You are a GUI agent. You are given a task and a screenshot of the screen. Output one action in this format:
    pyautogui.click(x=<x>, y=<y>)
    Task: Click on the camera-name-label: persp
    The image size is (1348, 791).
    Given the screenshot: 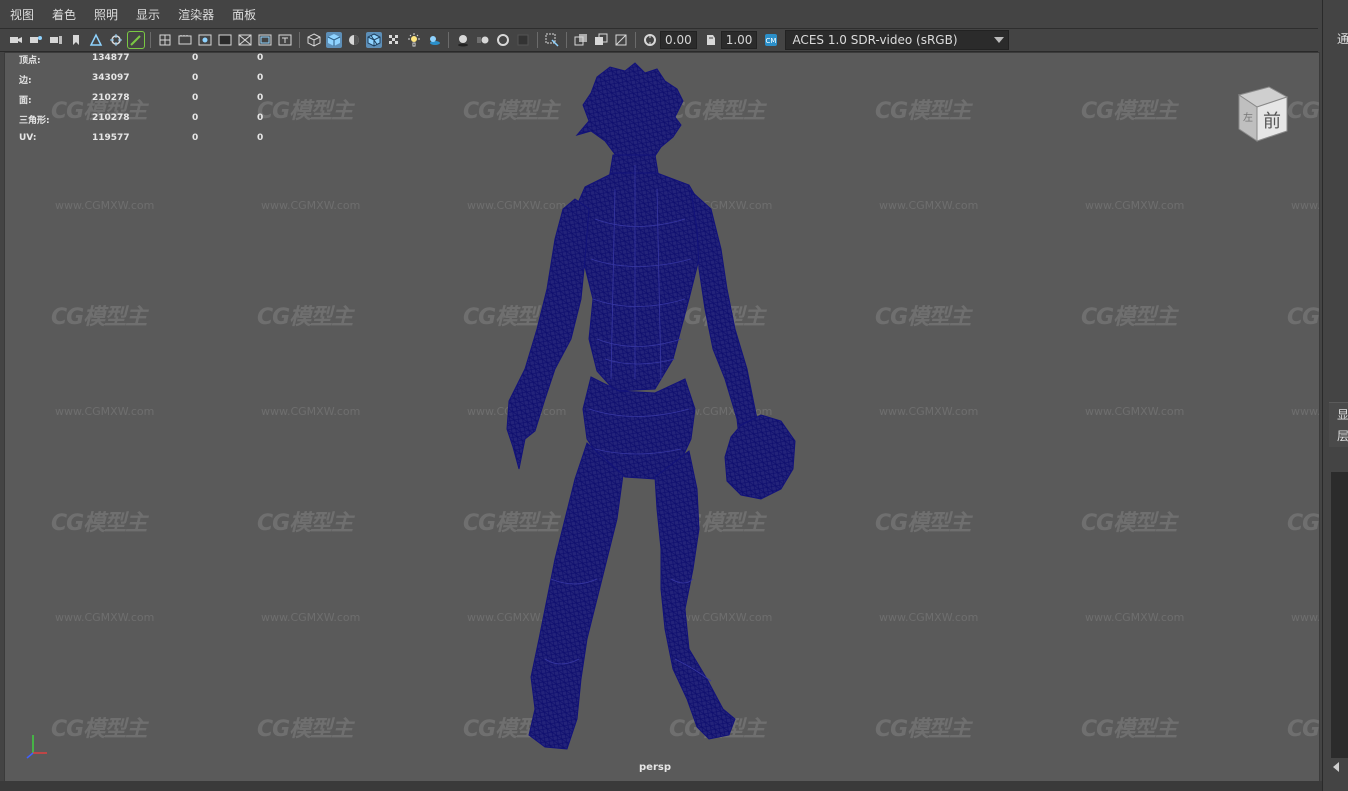 What is the action you would take?
    pyautogui.click(x=655, y=767)
    